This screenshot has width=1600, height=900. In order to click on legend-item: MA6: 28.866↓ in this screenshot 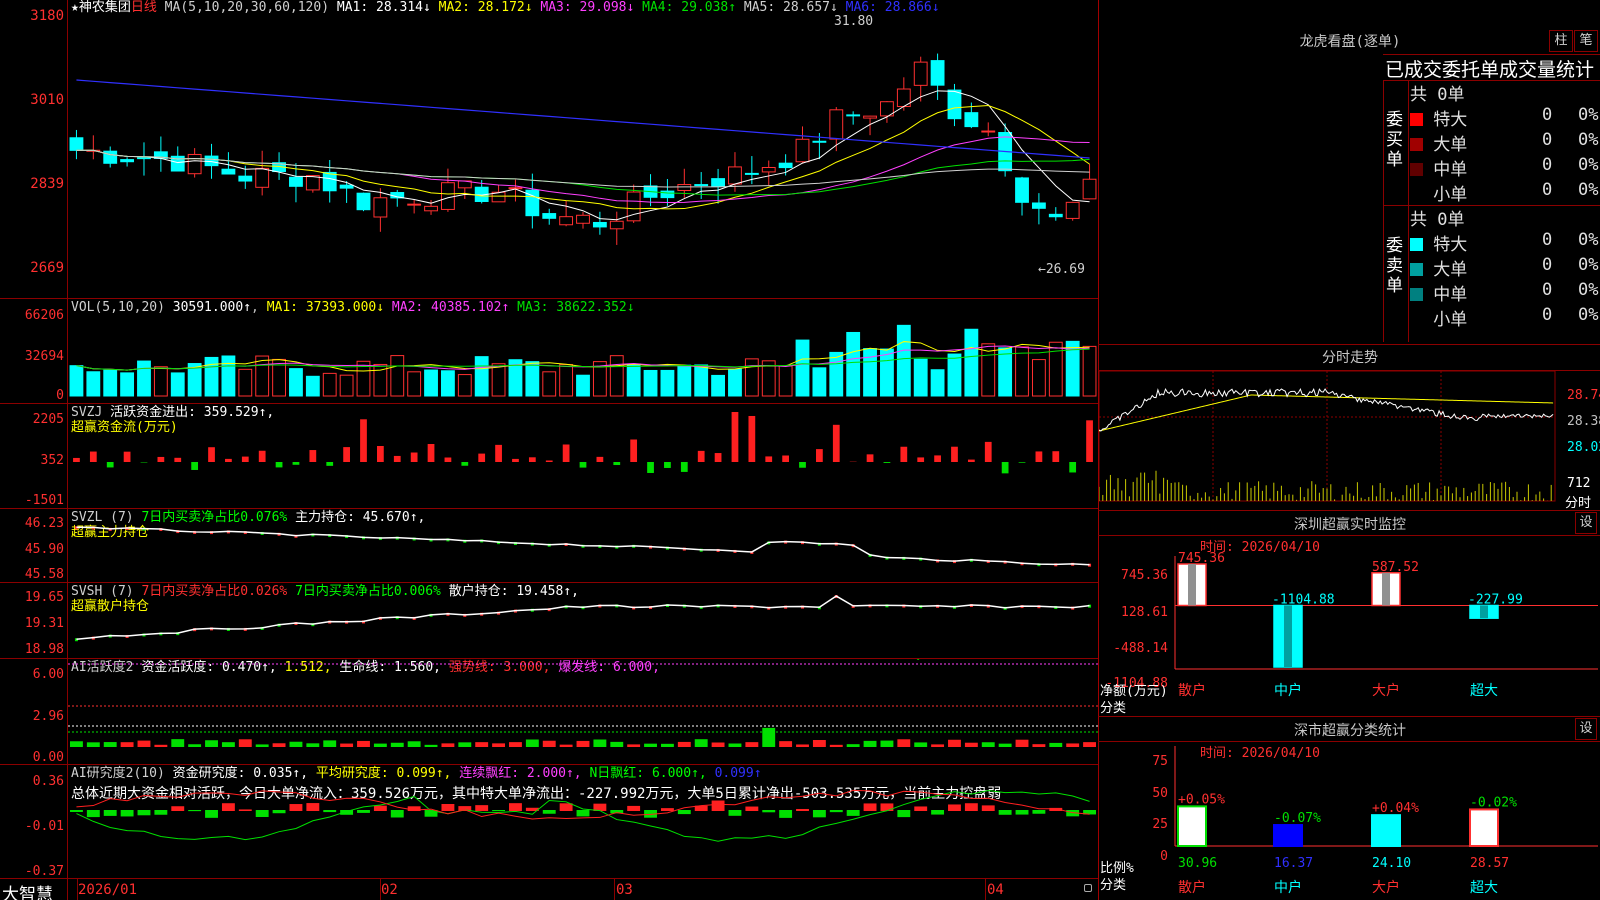, I will do `click(888, 7)`.